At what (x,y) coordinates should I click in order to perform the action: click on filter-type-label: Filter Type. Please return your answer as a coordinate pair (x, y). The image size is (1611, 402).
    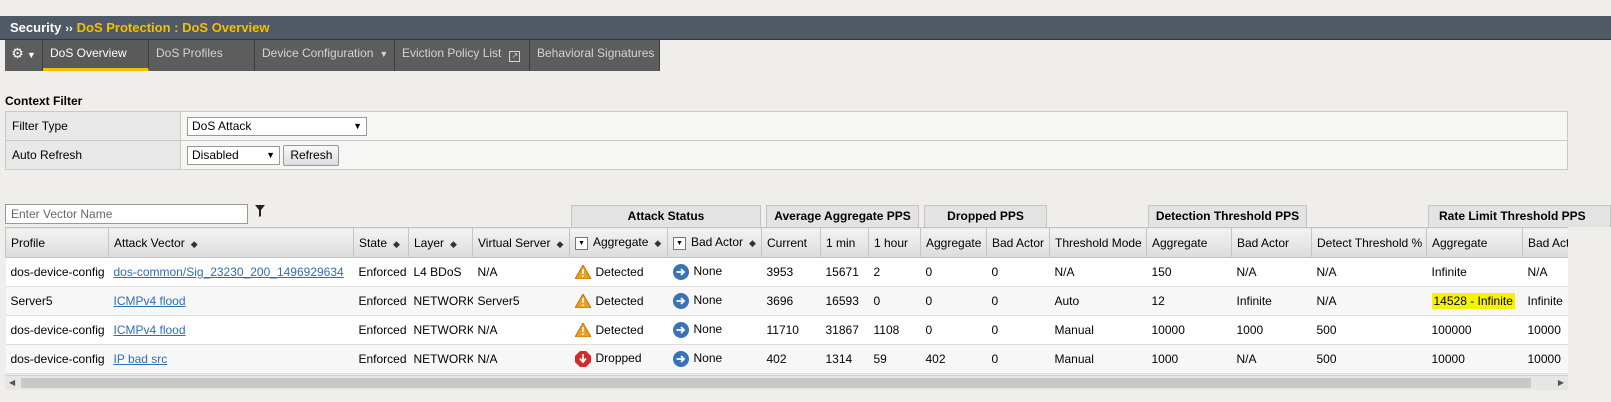
    Looking at the image, I should click on (93, 126).